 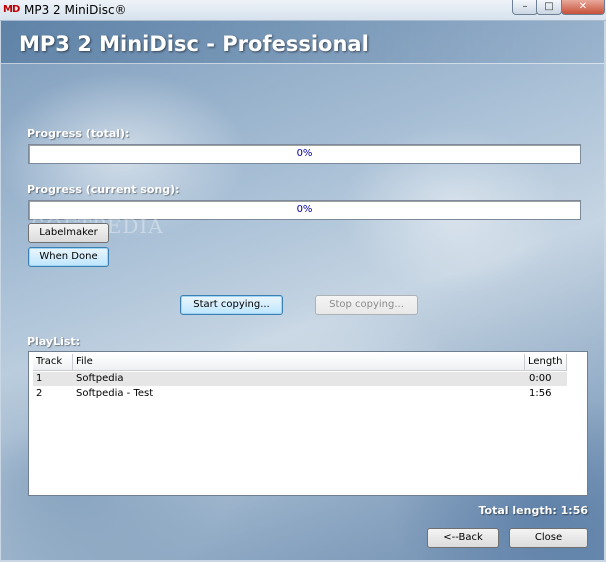 I want to click on minimize-button: –, so click(x=525, y=7).